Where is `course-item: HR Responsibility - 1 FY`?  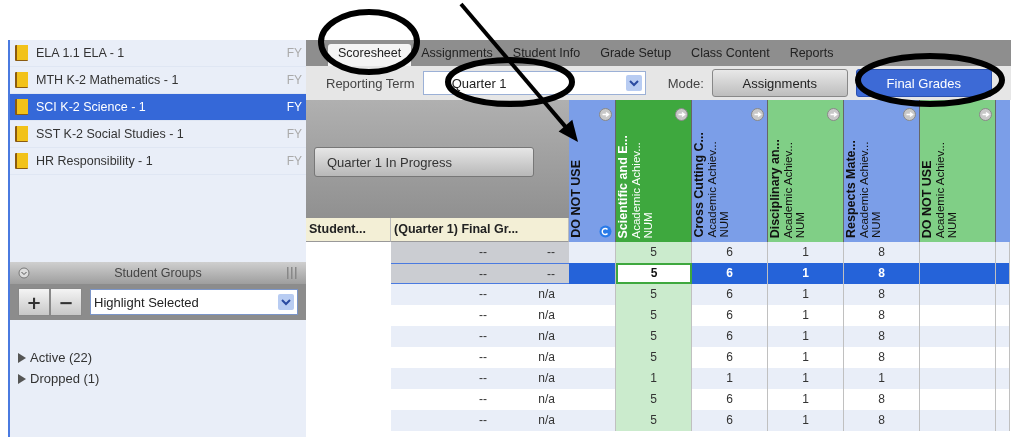 course-item: HR Responsibility - 1 FY is located at coordinates (158, 161).